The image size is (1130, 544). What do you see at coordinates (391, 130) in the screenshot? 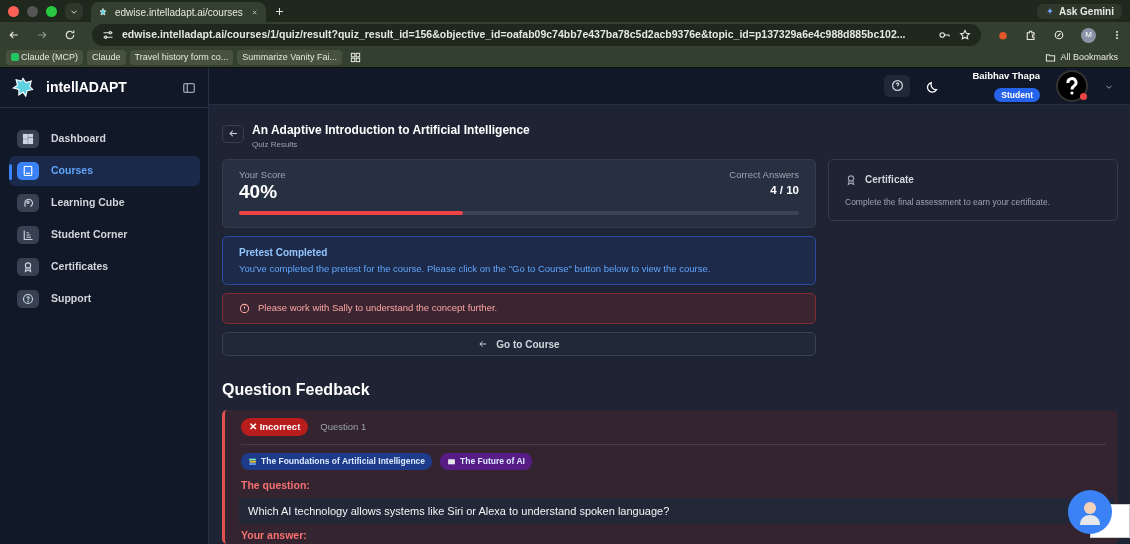
I see `course-title: An Adaptive Introduction to Artificial Intelligence` at bounding box center [391, 130].